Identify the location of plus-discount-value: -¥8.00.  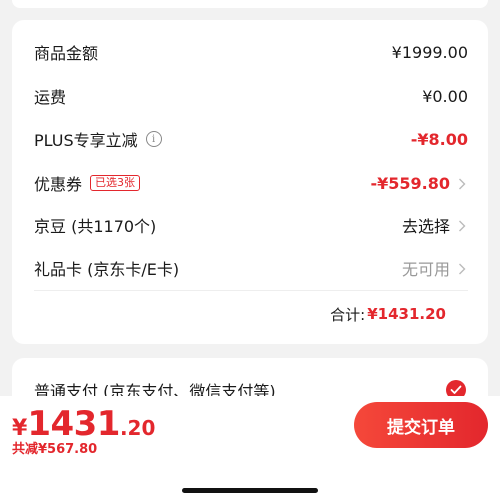
(439, 139).